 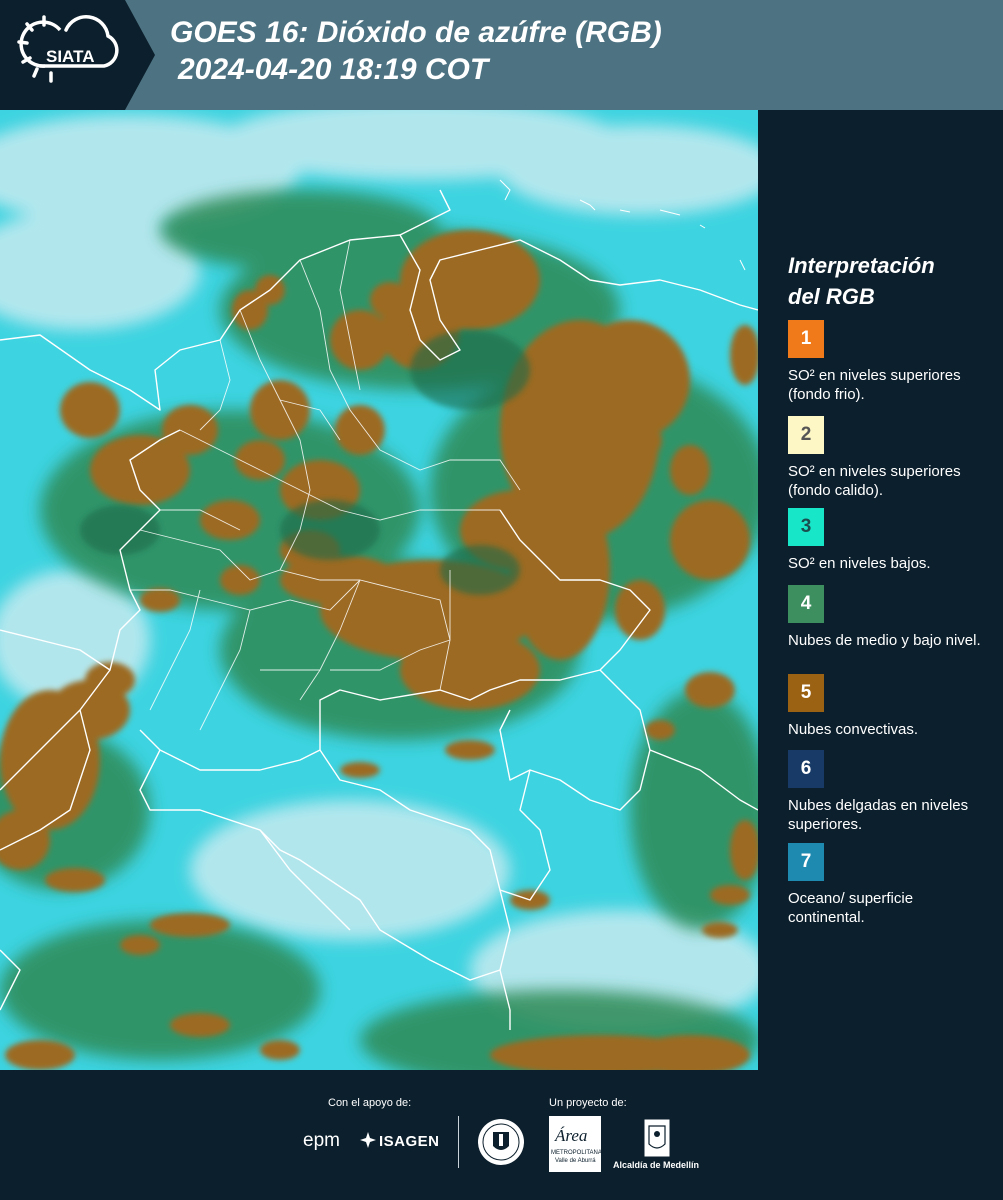 I want to click on legend-title-line-1: Interpretación, so click(x=861, y=265).